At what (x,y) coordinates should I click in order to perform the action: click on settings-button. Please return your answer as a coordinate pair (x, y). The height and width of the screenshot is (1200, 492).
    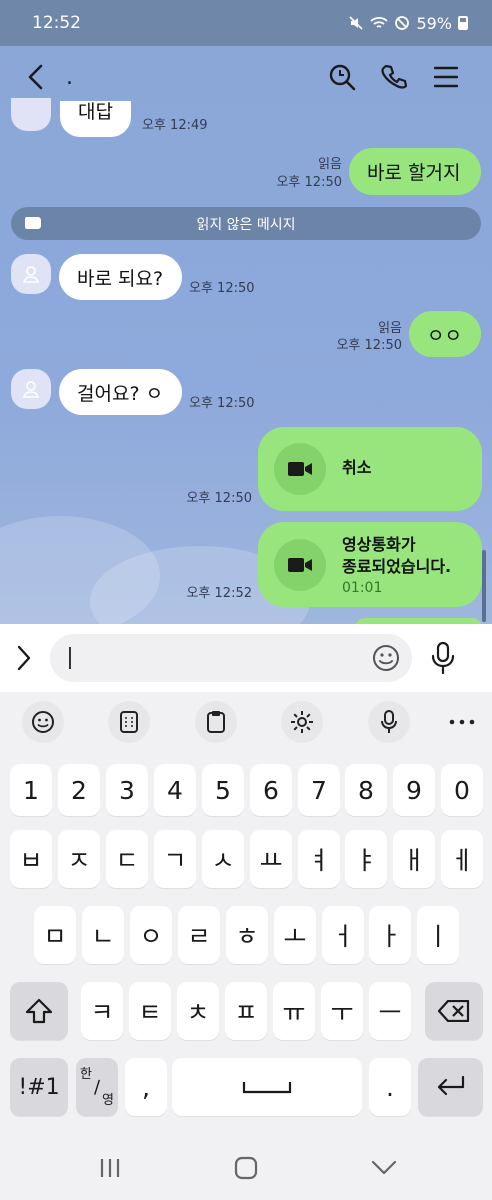
    Looking at the image, I should click on (302, 722).